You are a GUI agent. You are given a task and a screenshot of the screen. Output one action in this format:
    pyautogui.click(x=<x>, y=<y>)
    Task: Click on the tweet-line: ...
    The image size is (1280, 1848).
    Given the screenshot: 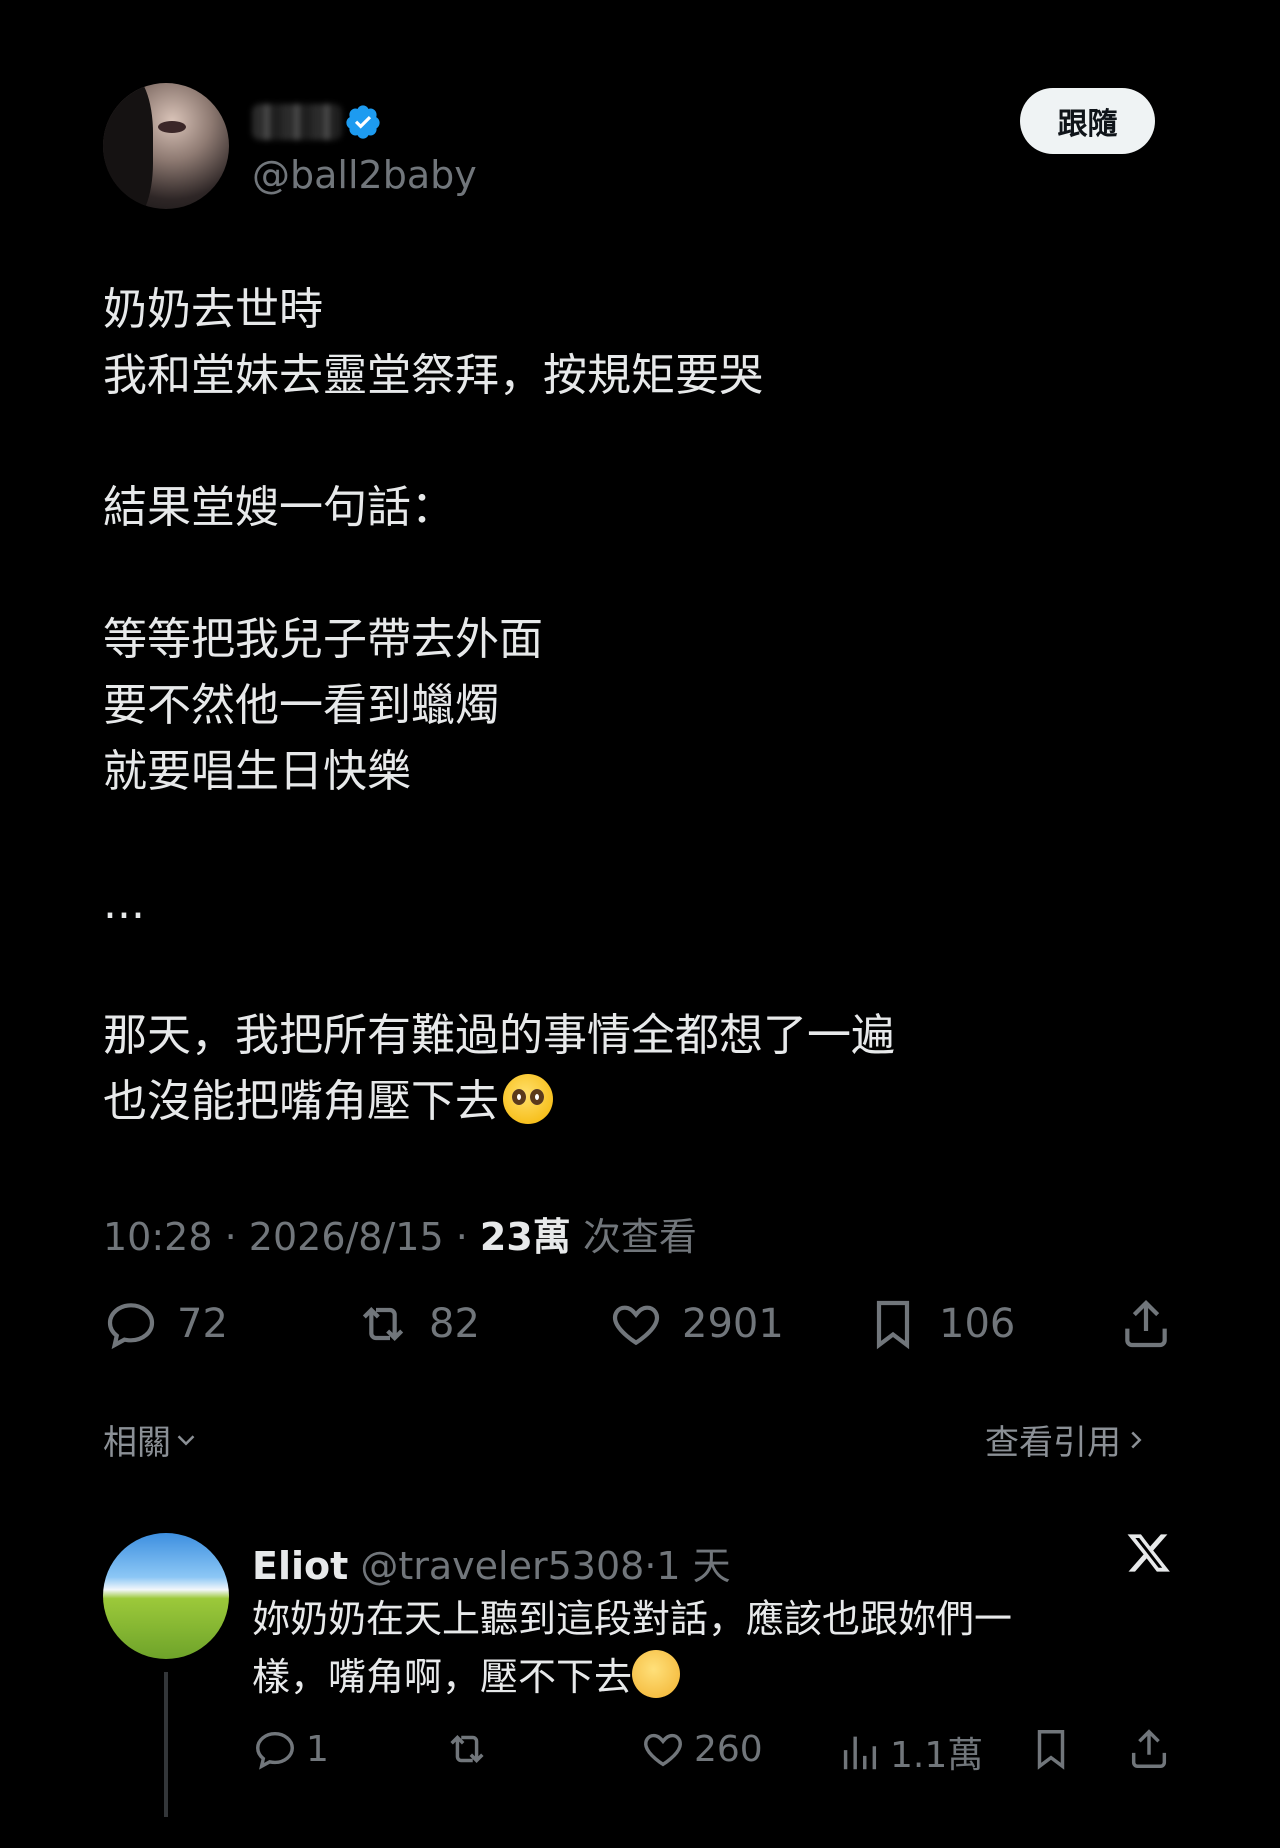 What is the action you would take?
    pyautogui.click(x=124, y=903)
    